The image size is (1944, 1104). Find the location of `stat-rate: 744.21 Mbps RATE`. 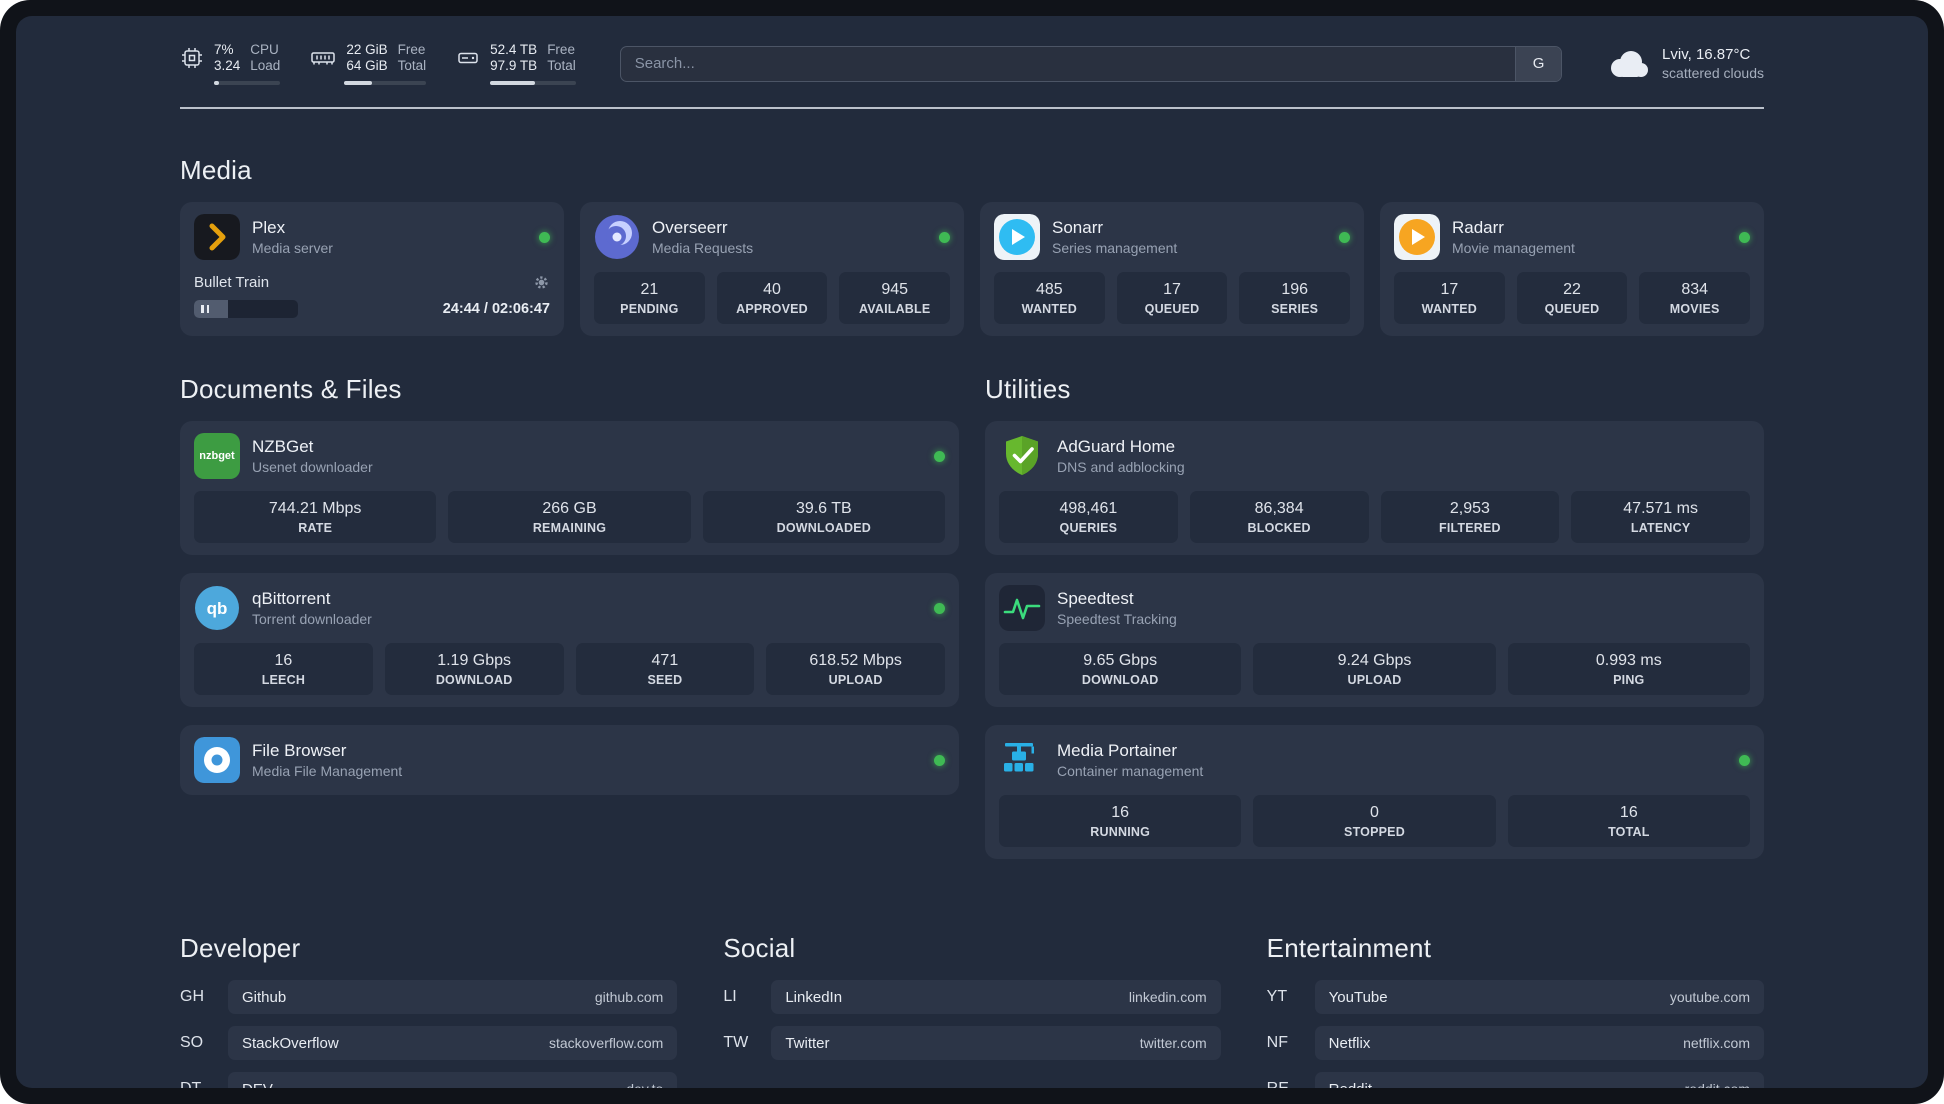

stat-rate: 744.21 Mbps RATE is located at coordinates (315, 517).